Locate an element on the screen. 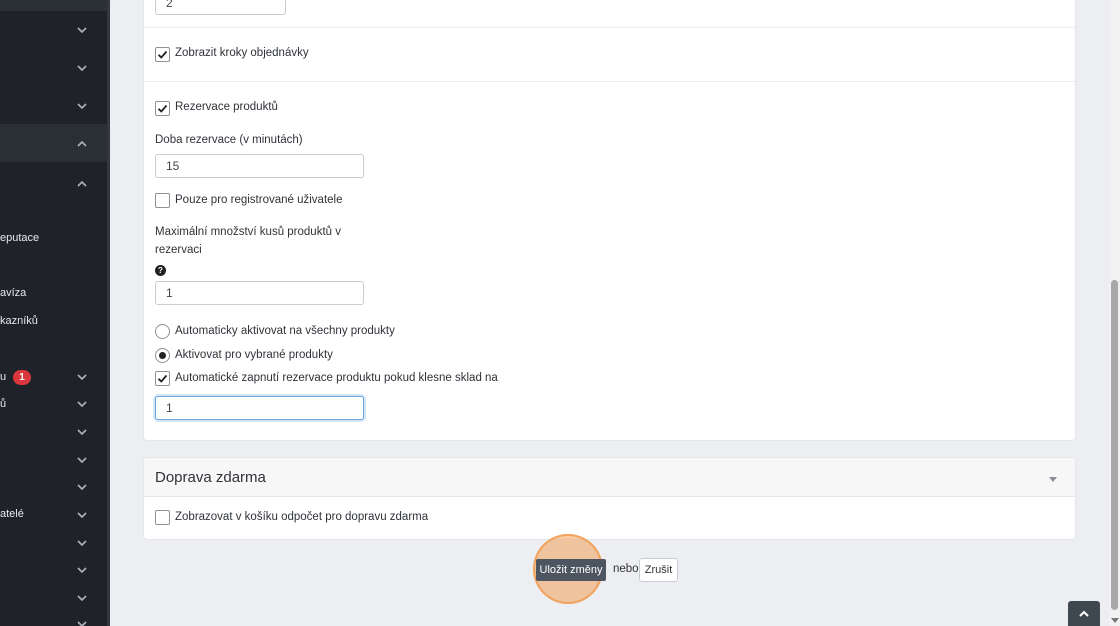 This screenshot has height=626, width=1120. sidebar-item-label: avíza is located at coordinates (13, 293).